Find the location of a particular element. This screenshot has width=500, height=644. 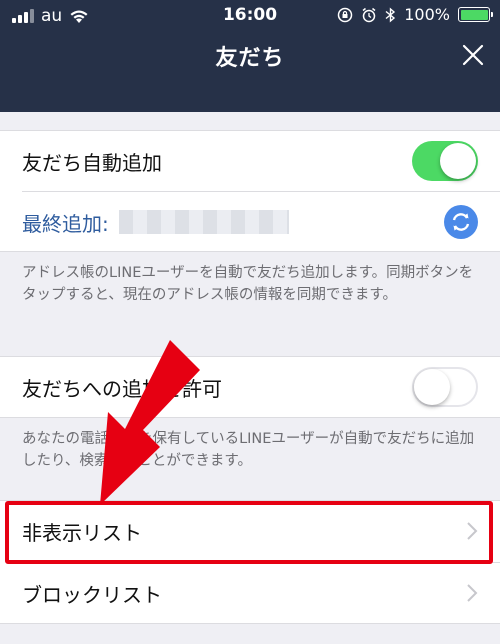

allow-add-label: 友だちへの追加を許可 is located at coordinates (122, 388).